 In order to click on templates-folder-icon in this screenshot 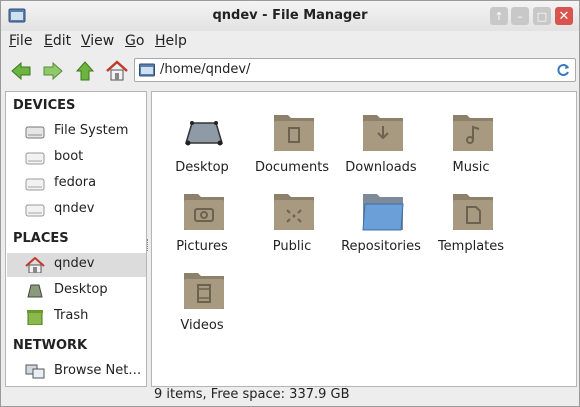, I will do `click(473, 212)`.